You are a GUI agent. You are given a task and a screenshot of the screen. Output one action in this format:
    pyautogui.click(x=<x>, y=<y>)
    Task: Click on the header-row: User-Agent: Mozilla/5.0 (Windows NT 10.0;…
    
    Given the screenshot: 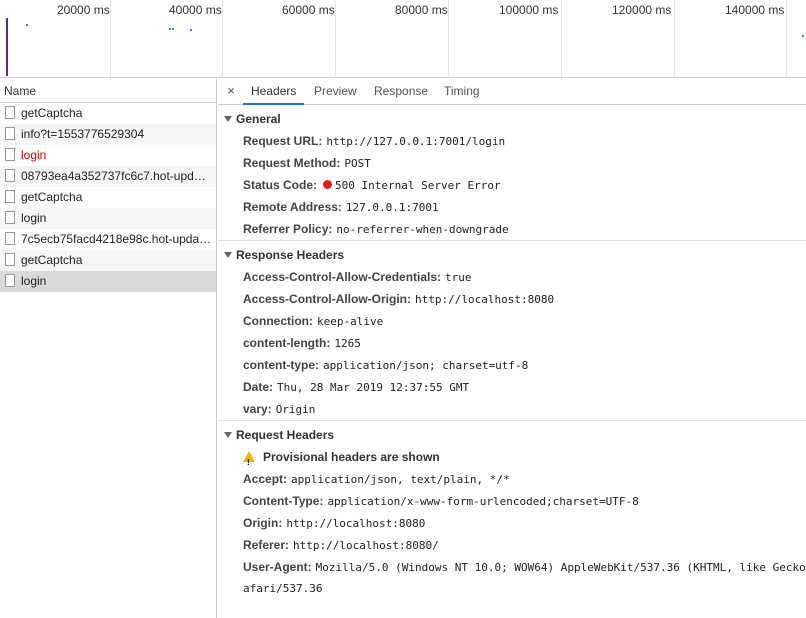 What is the action you would take?
    pyautogui.click(x=512, y=567)
    